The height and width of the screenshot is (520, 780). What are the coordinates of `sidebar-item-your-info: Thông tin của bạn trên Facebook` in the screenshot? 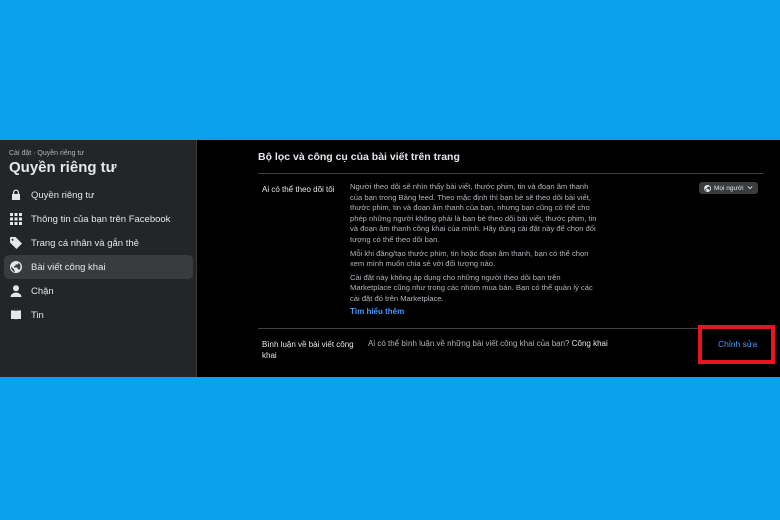 It's located at (98, 219).